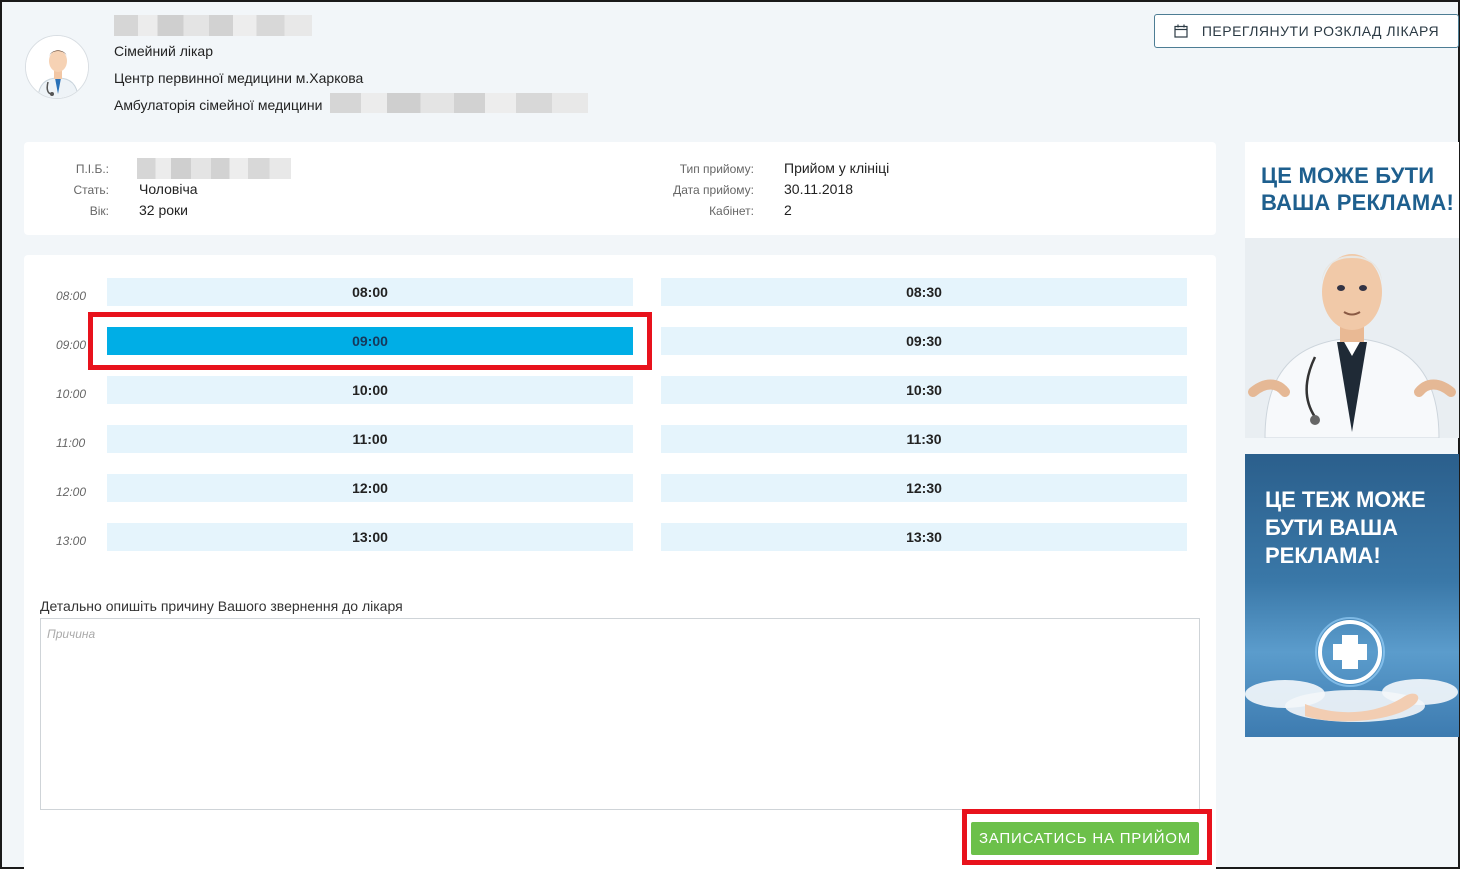 The image size is (1460, 869). What do you see at coordinates (71, 394) in the screenshot?
I see `hour-label: 10:00` at bounding box center [71, 394].